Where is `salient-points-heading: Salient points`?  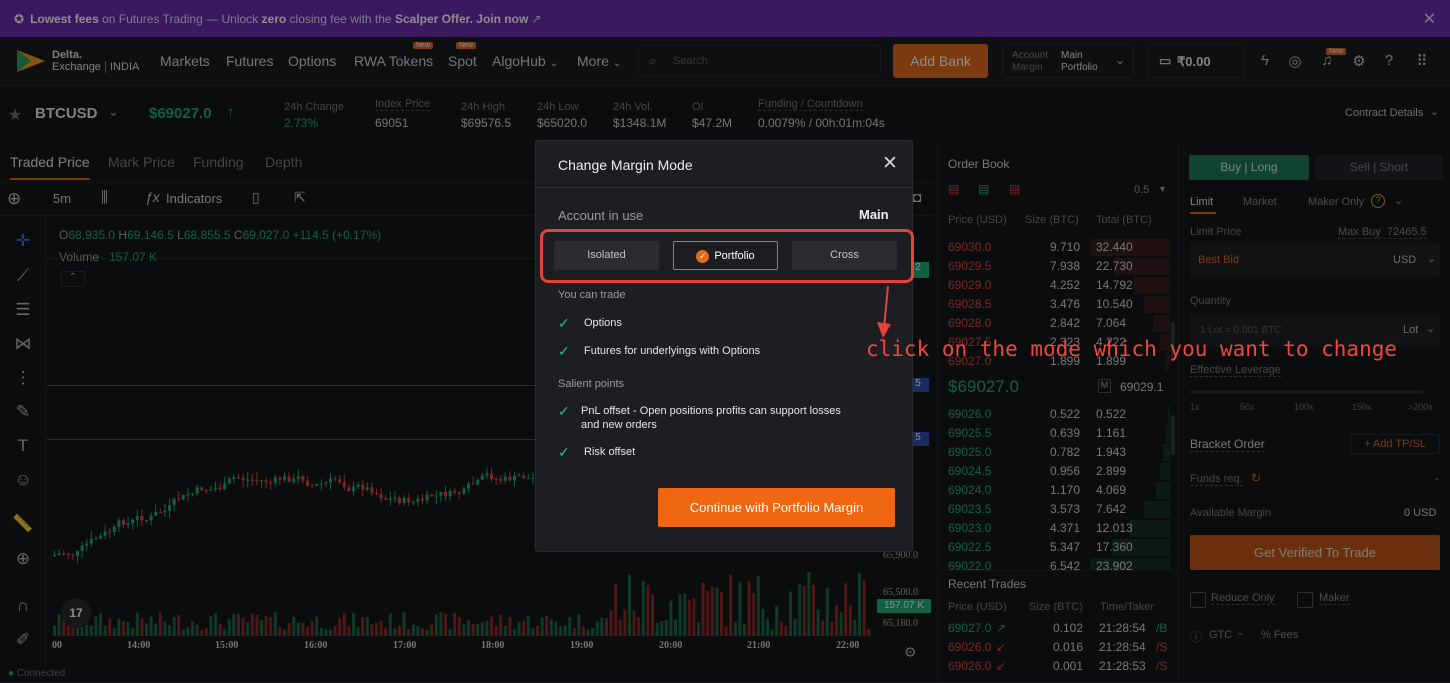
salient-points-heading: Salient points is located at coordinates (591, 384).